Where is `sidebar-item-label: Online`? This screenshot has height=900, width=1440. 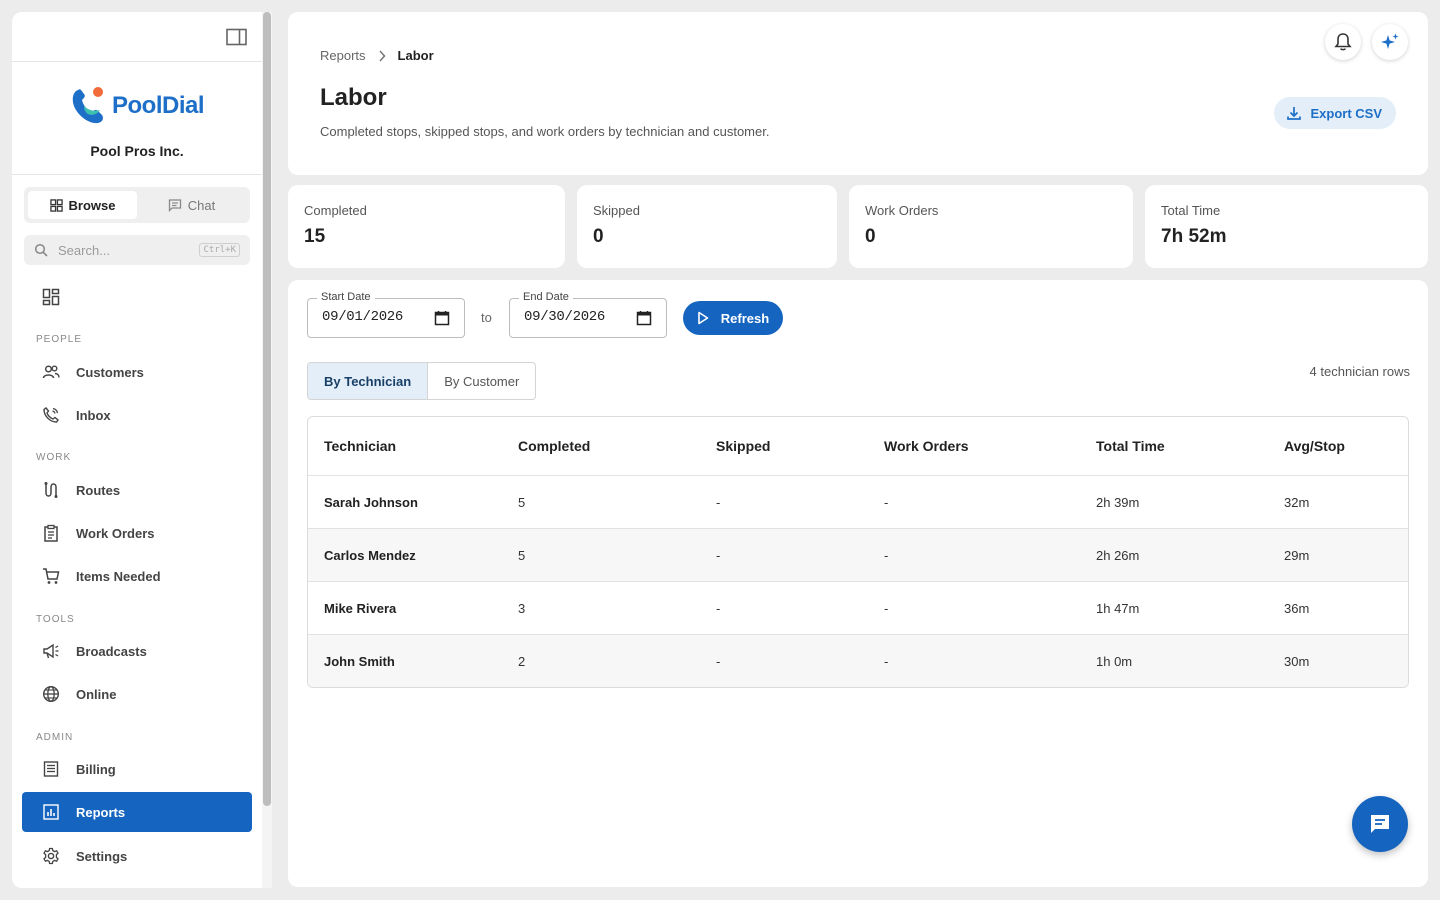 sidebar-item-label: Online is located at coordinates (96, 694).